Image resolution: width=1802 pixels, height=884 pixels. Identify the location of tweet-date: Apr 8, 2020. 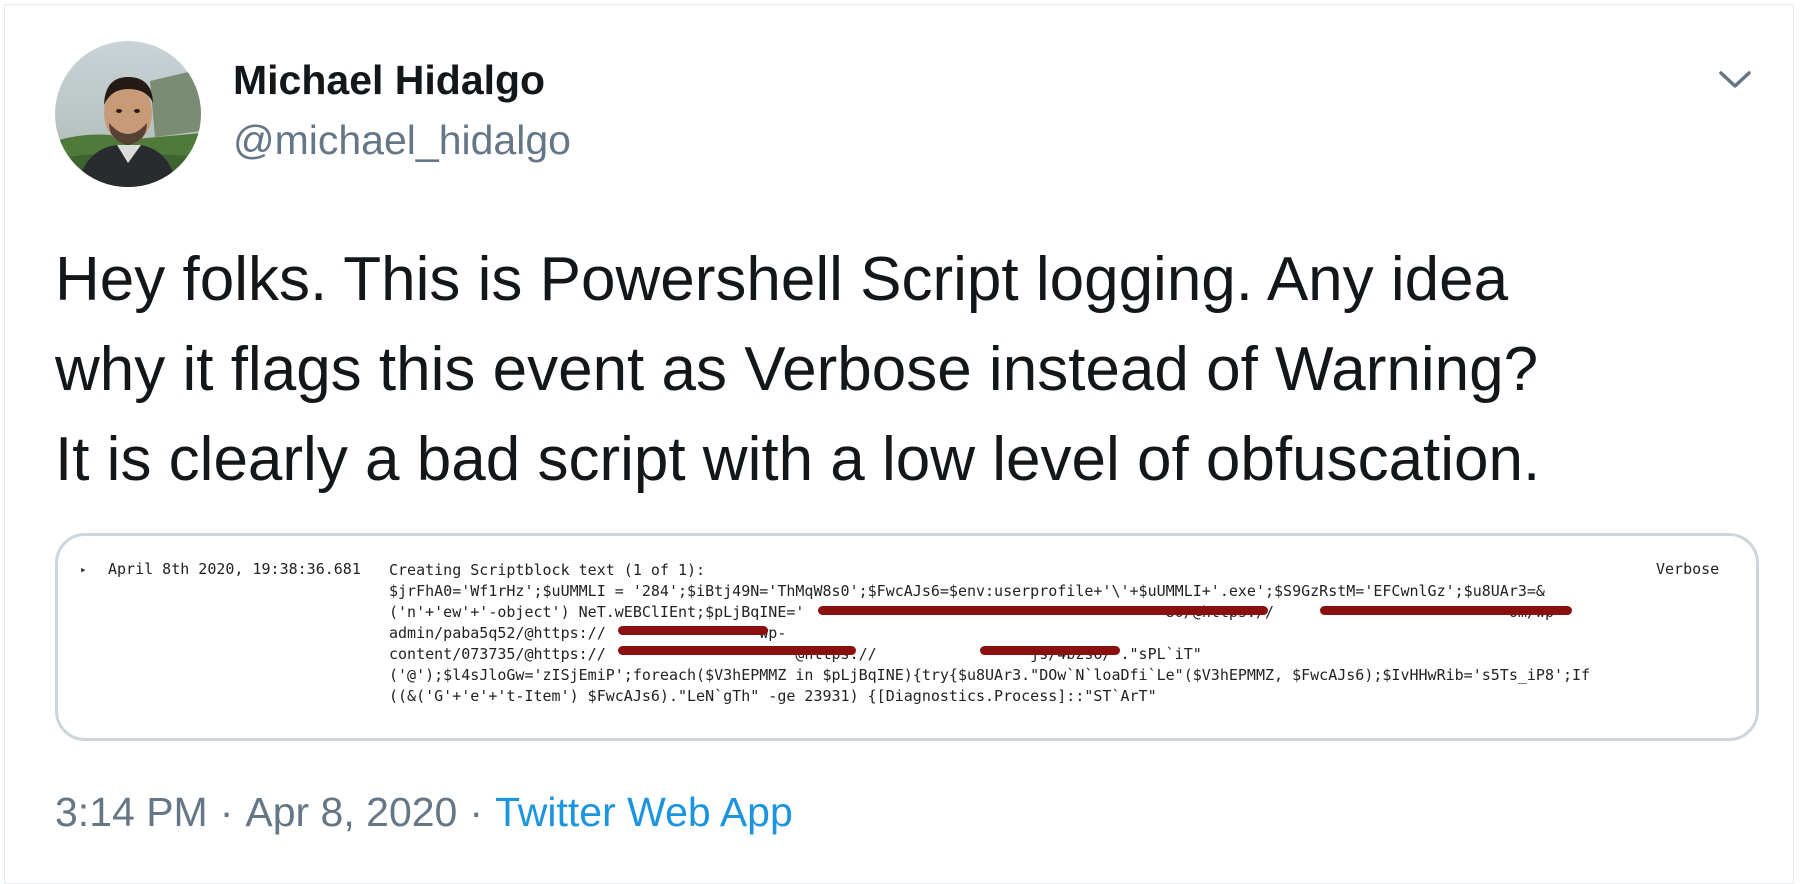
(351, 812).